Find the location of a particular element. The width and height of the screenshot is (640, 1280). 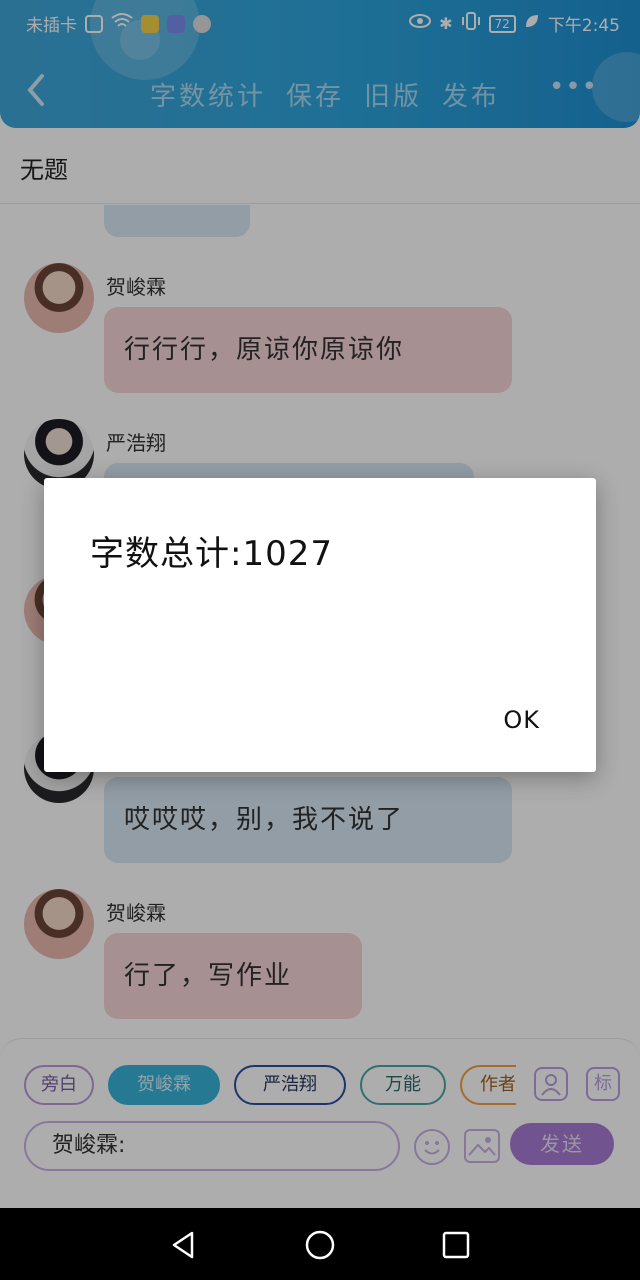

navigation-bar is located at coordinates (320, 1244).